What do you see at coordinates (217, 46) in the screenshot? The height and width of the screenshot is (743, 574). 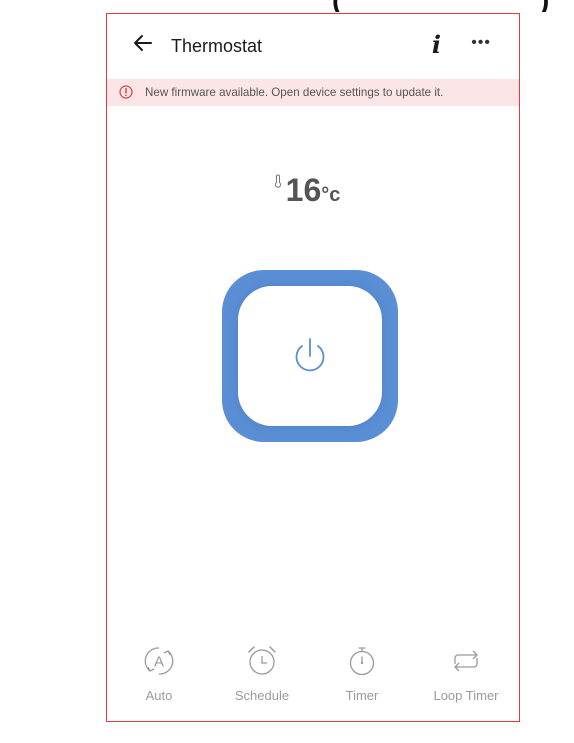 I see `page-title: Thermostat` at bounding box center [217, 46].